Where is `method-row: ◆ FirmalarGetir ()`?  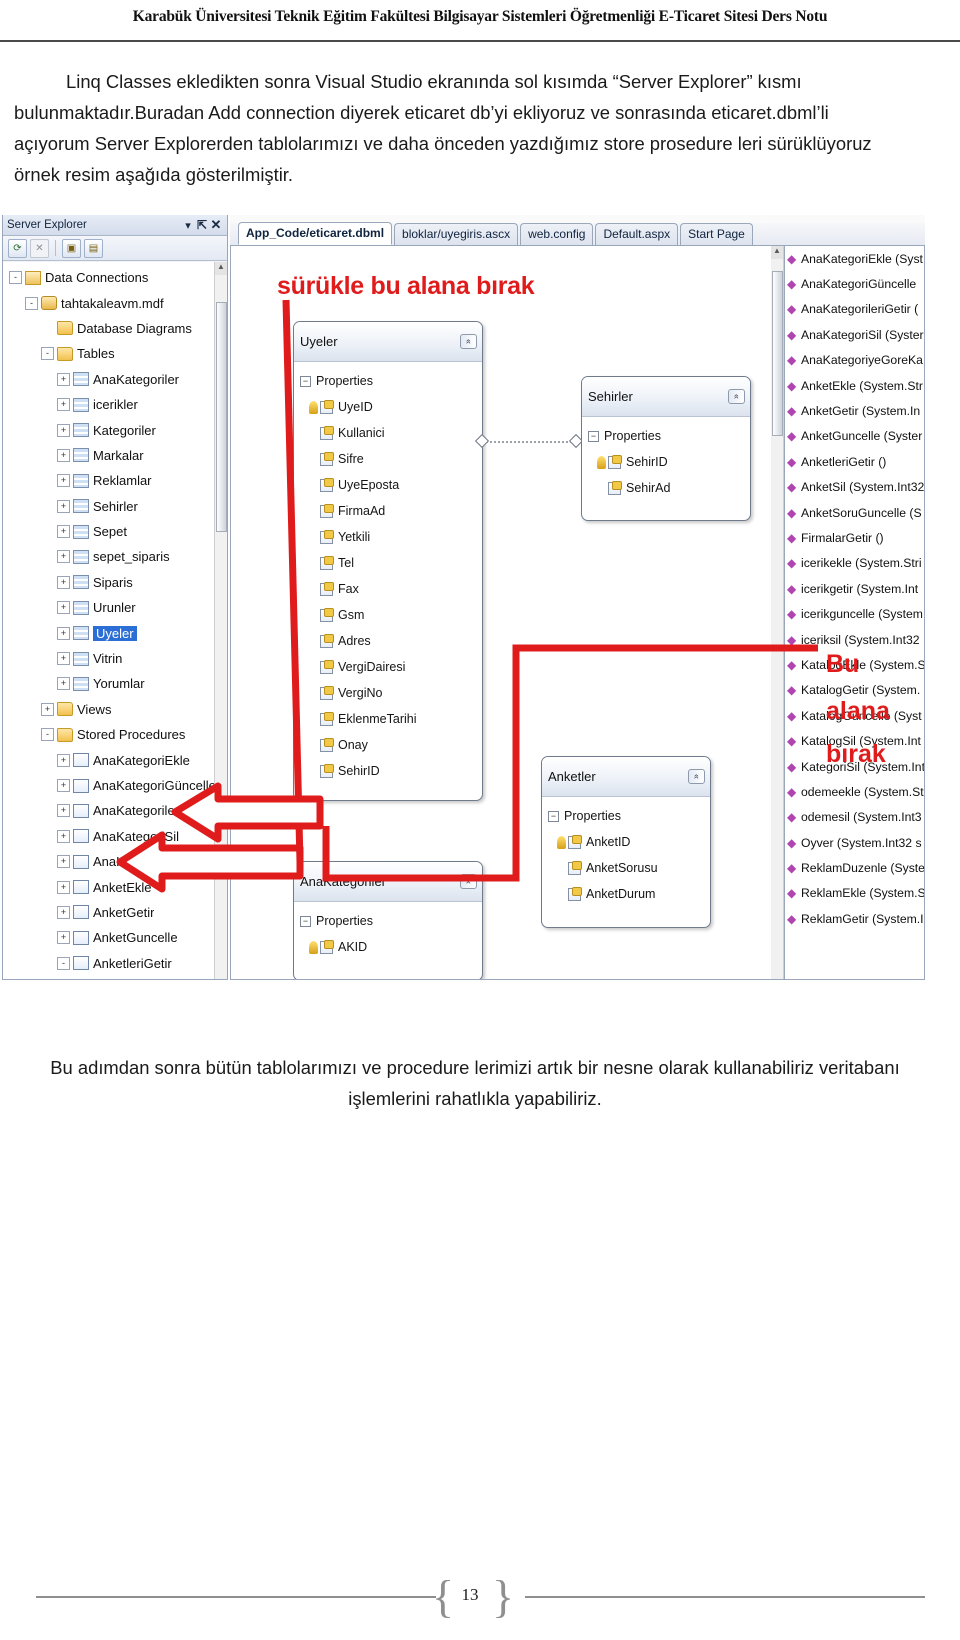 method-row: ◆ FirmalarGetir () is located at coordinates (854, 537).